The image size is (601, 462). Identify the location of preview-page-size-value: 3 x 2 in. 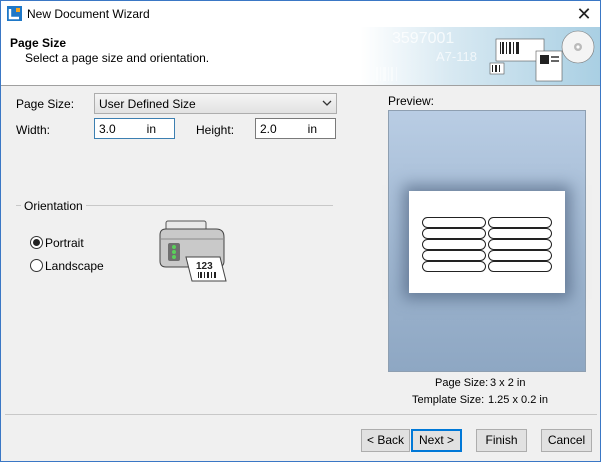
(508, 383).